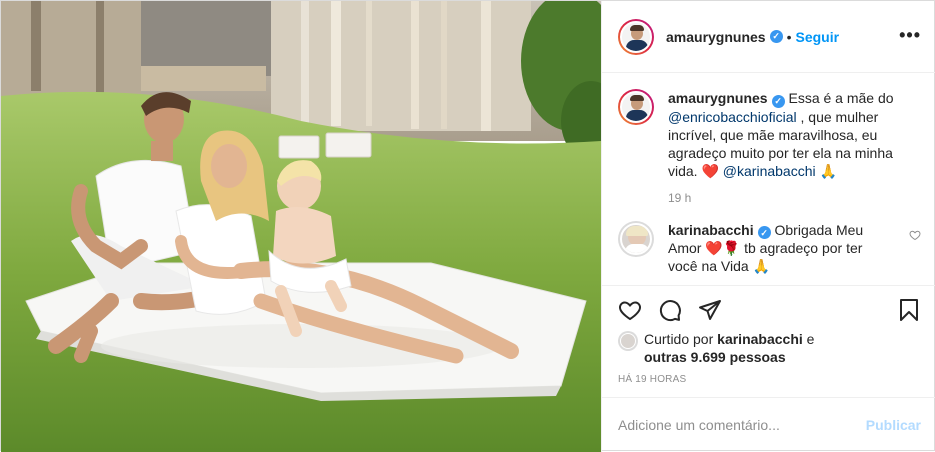 Image resolution: width=935 pixels, height=452 pixels. What do you see at coordinates (723, 248) in the screenshot?
I see `heart-rose-emoji: ❤️🌹` at bounding box center [723, 248].